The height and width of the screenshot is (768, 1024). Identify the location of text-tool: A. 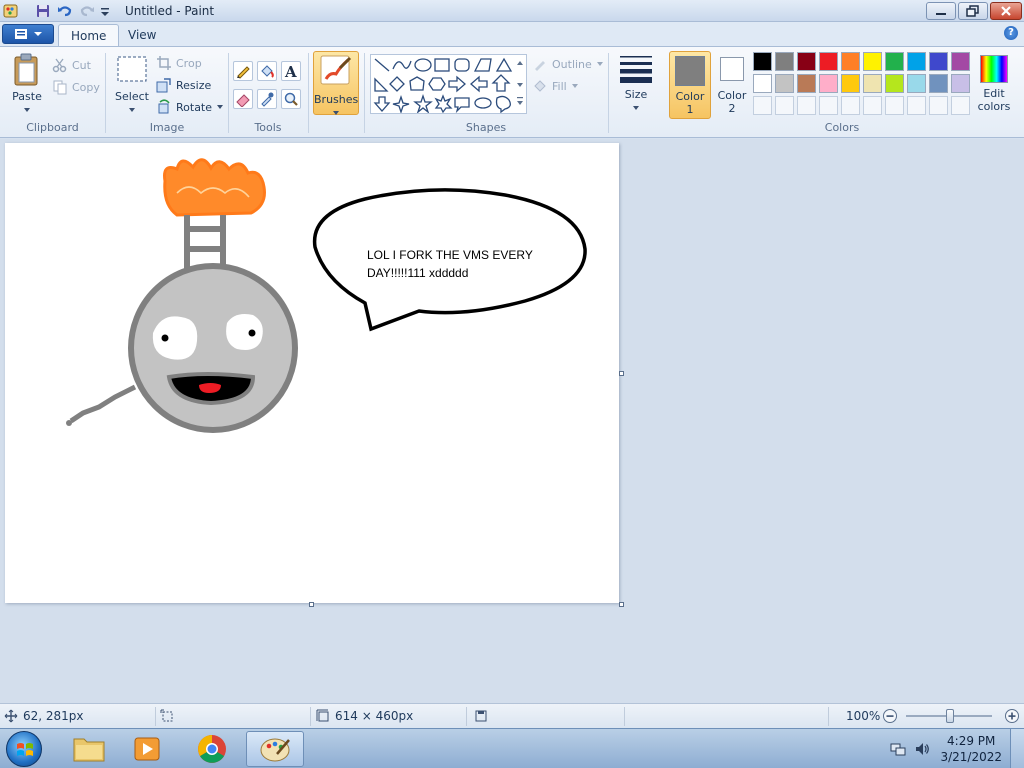
(291, 71).